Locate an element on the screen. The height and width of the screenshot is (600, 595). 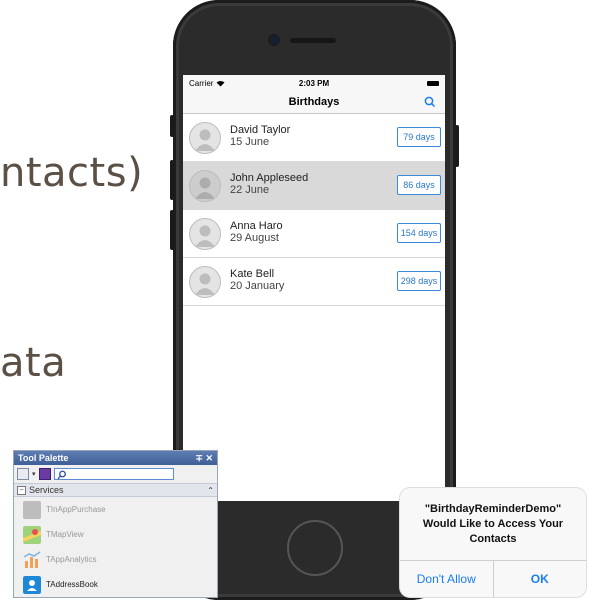
palette-item: TInAppPurchase is located at coordinates (115, 509).